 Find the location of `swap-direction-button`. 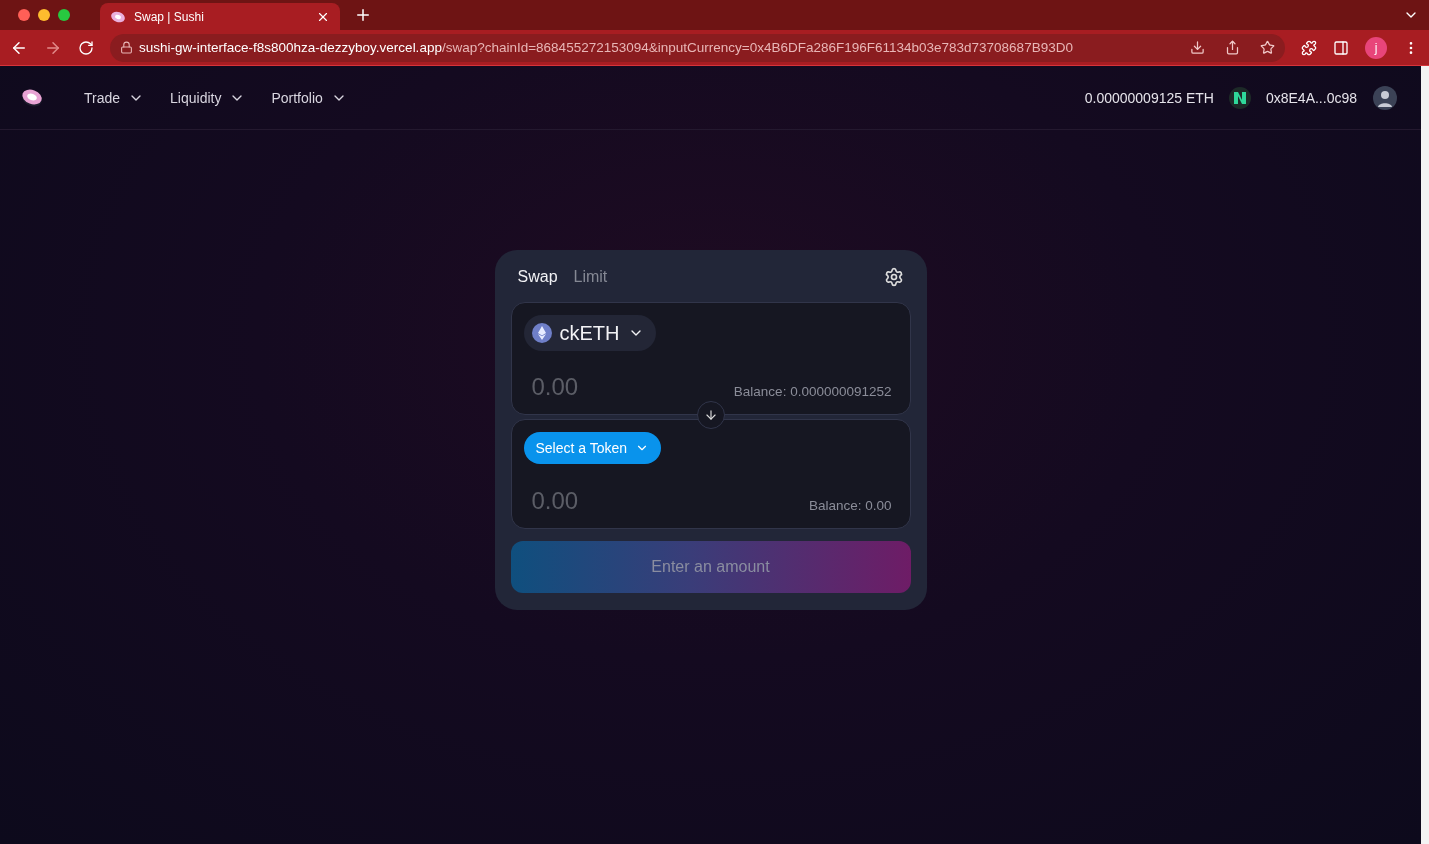

swap-direction-button is located at coordinates (710, 415).